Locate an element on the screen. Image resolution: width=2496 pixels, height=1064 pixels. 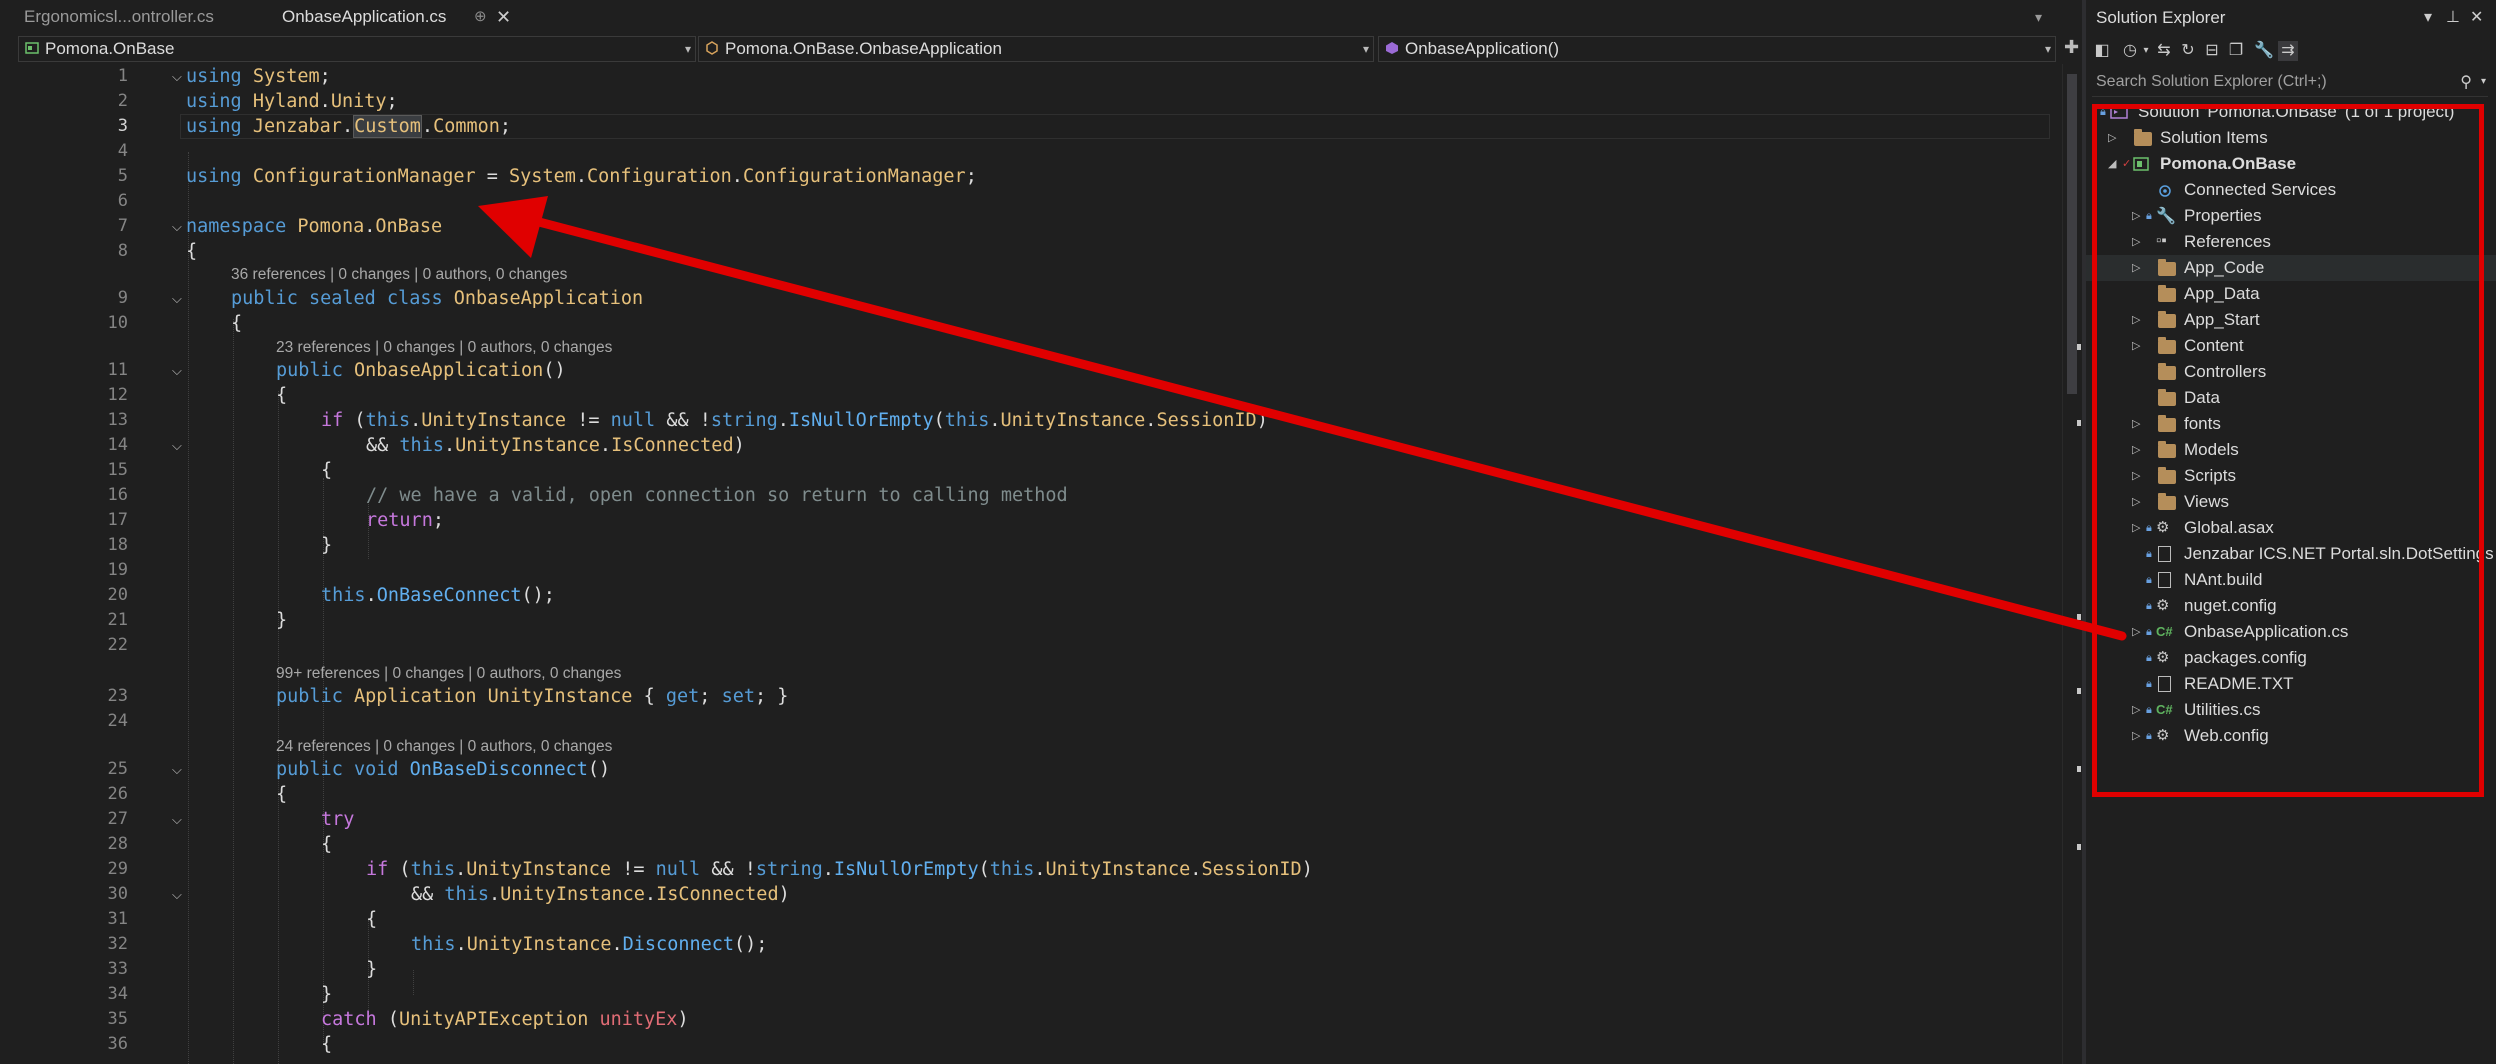
pin-tab-icon: ⊕ is located at coordinates (480, 17).